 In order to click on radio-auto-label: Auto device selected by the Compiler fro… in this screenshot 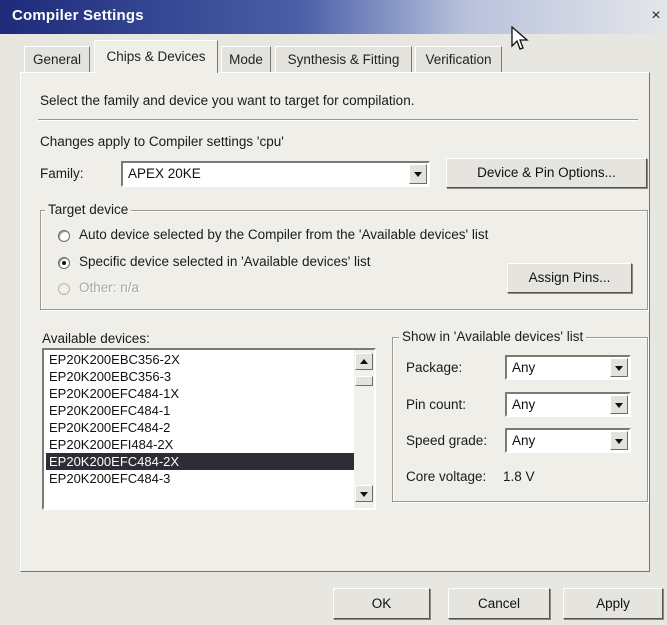, I will do `click(284, 234)`.